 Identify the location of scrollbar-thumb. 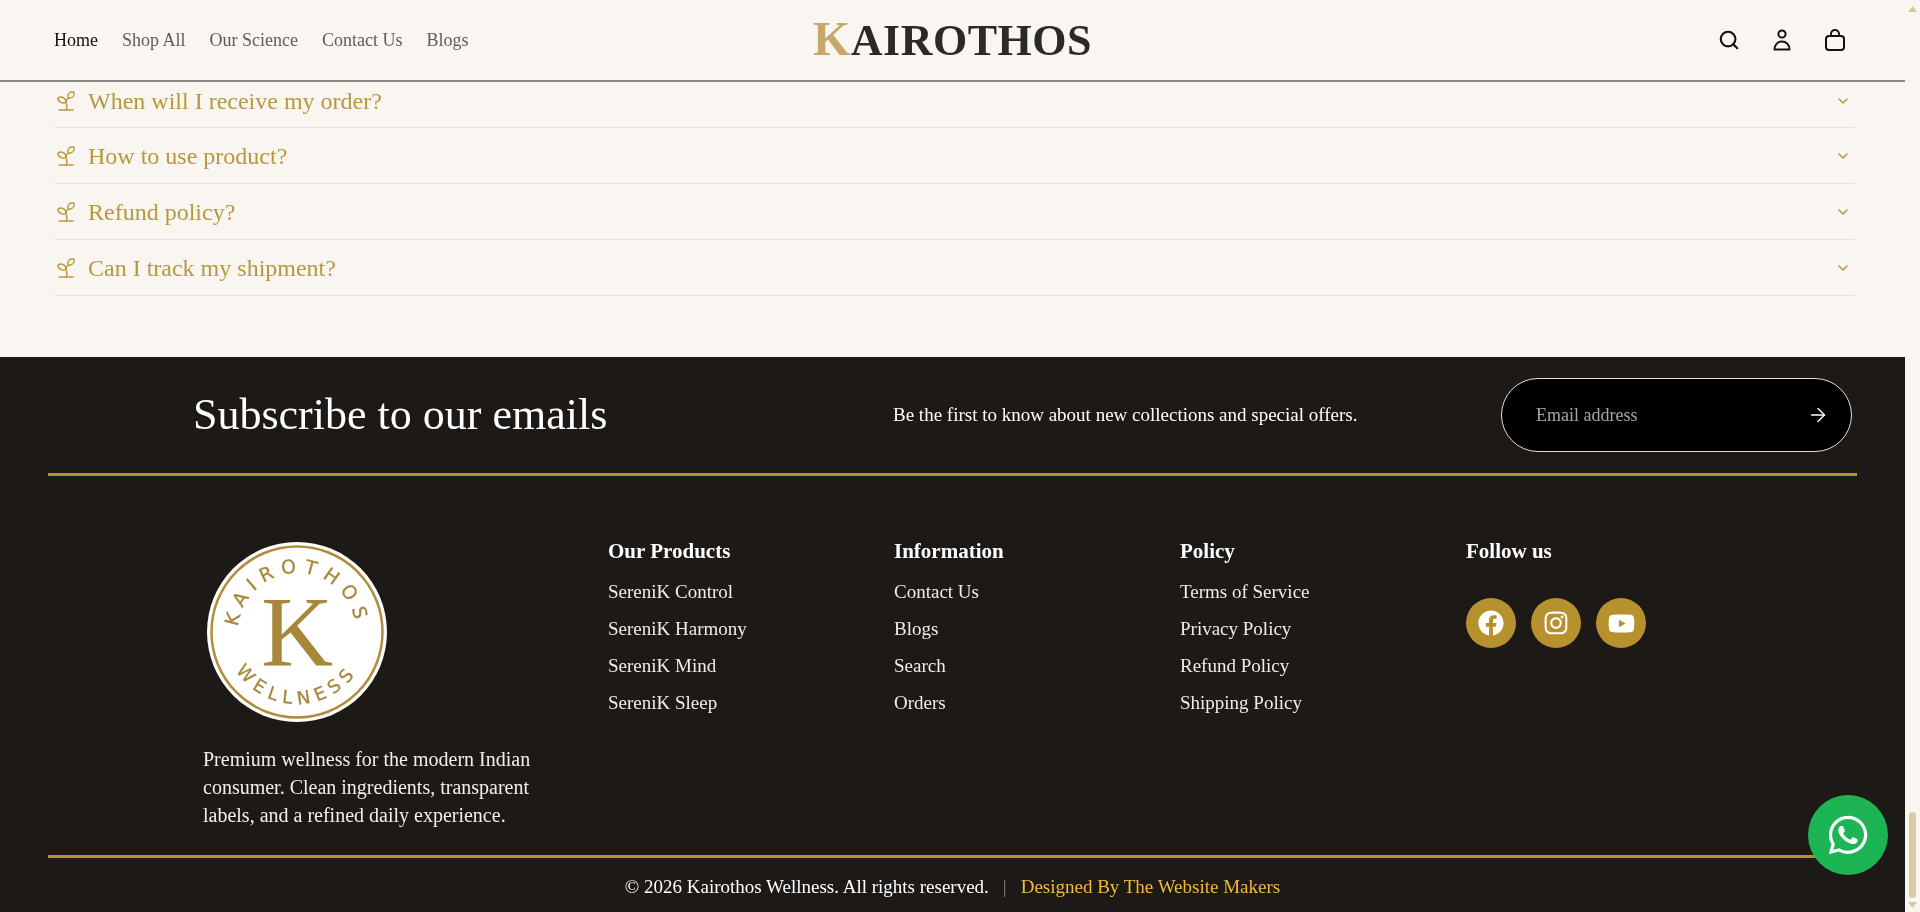
(1912, 855).